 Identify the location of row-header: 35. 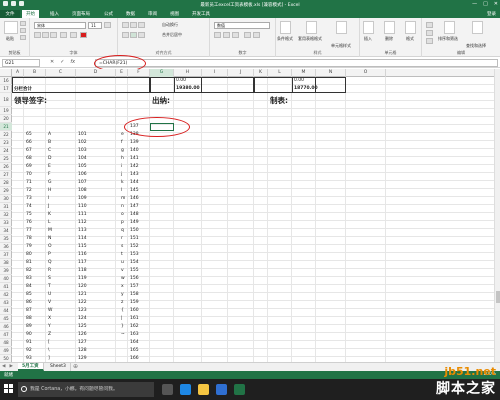
(6, 239).